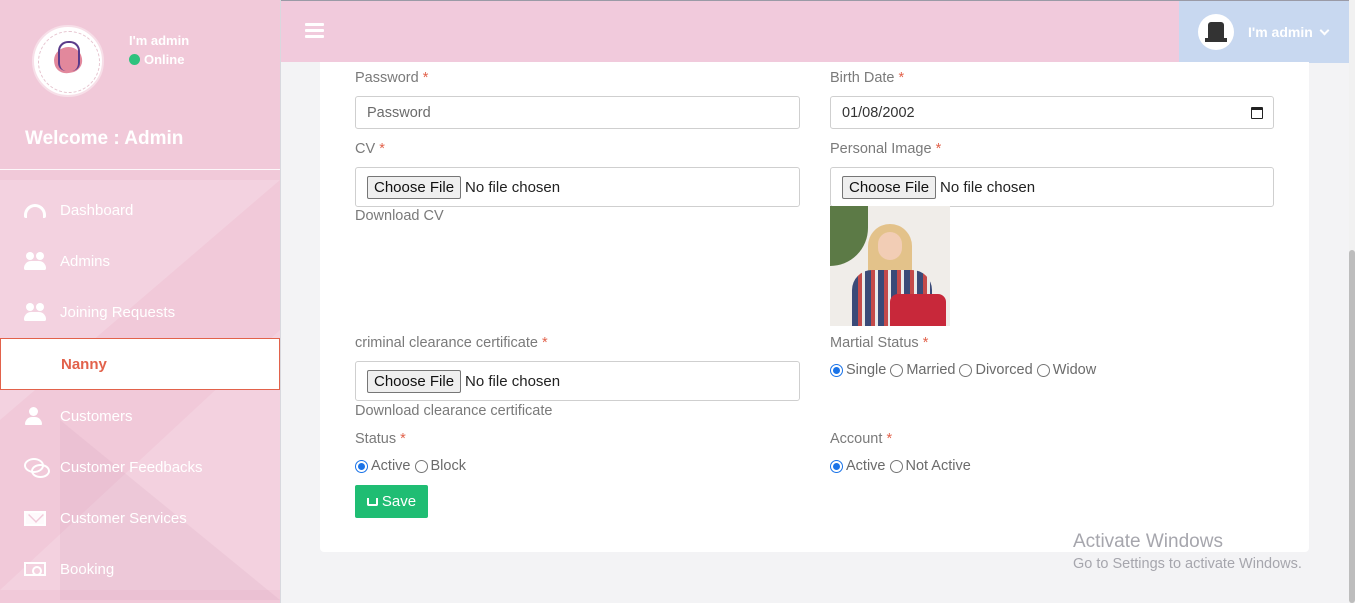  I want to click on criminal-clearance-file-input: Choose File No file chosen, so click(577, 381).